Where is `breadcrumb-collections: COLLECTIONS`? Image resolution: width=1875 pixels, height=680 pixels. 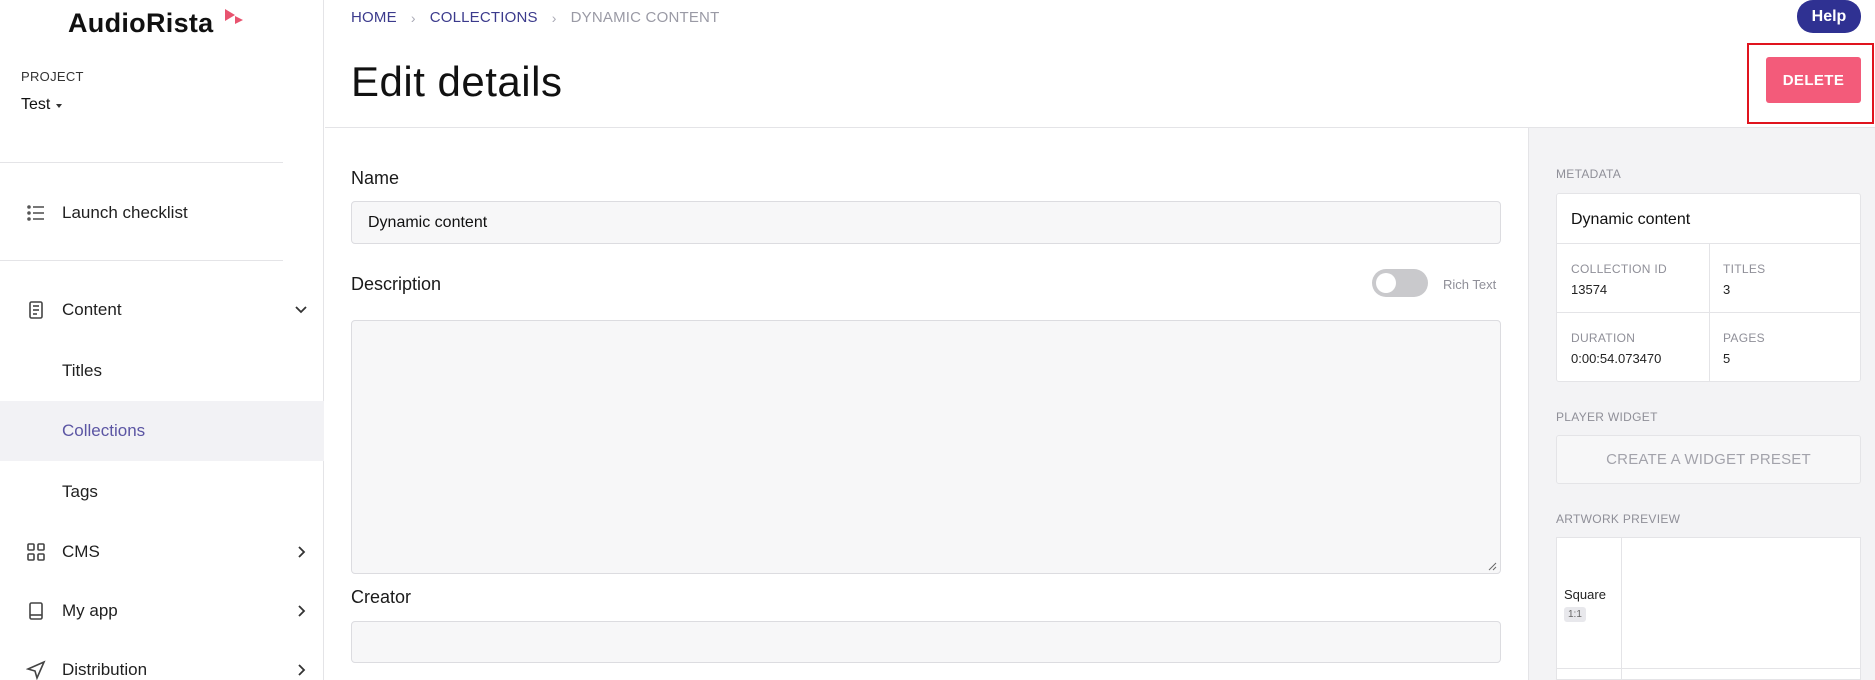 breadcrumb-collections: COLLECTIONS is located at coordinates (484, 17).